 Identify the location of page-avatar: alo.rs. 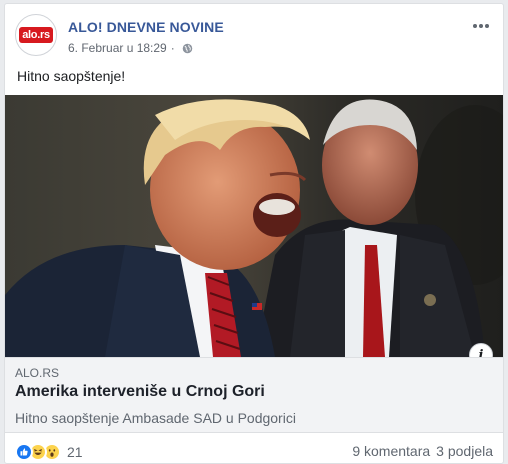
(36, 35).